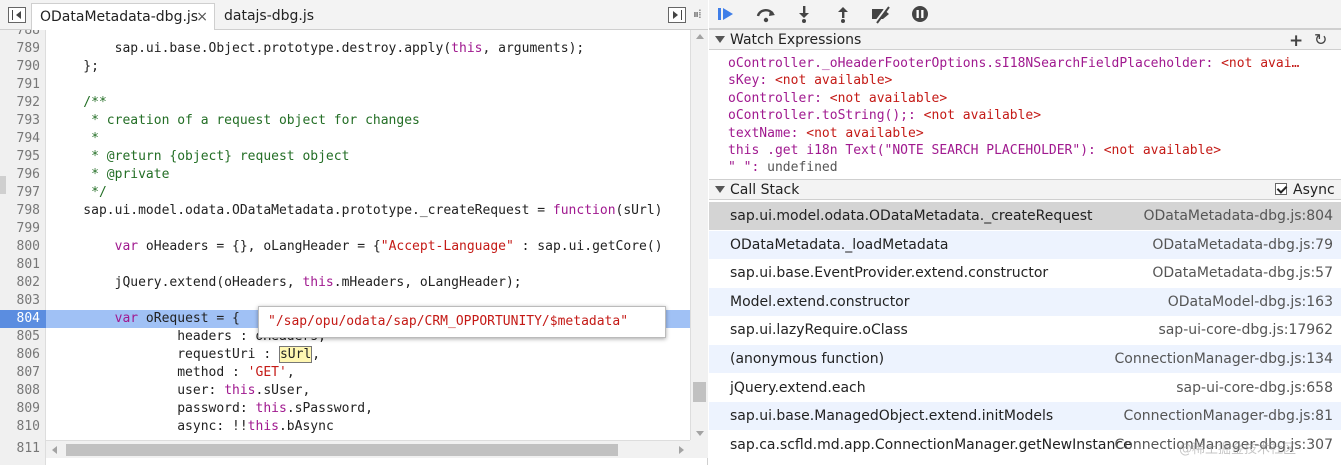 The width and height of the screenshot is (1341, 465). I want to click on line-number: 801, so click(20, 265).